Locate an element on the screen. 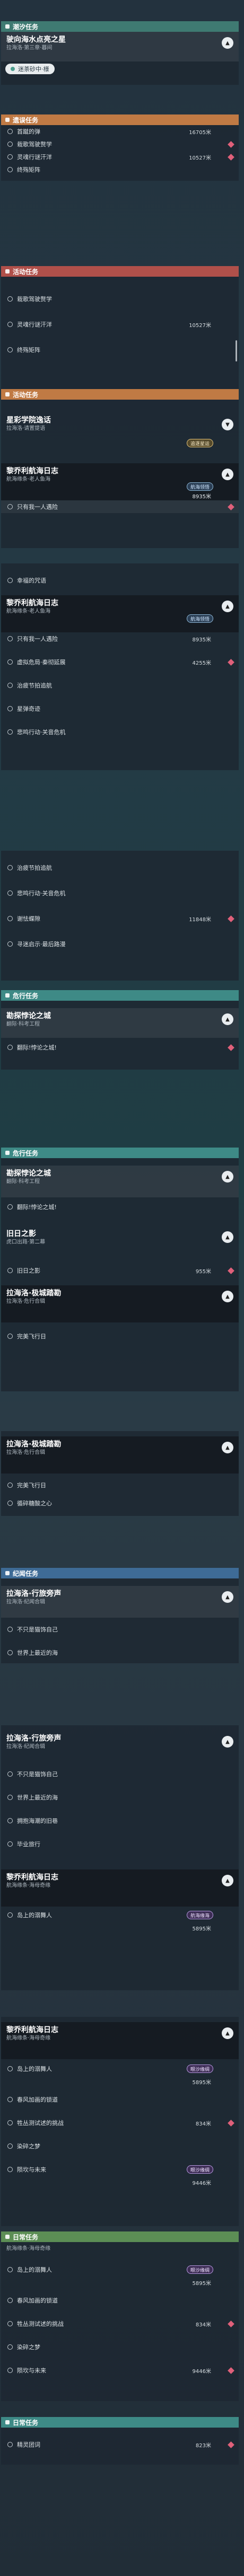  section-header: 遗误任务 is located at coordinates (120, 119).